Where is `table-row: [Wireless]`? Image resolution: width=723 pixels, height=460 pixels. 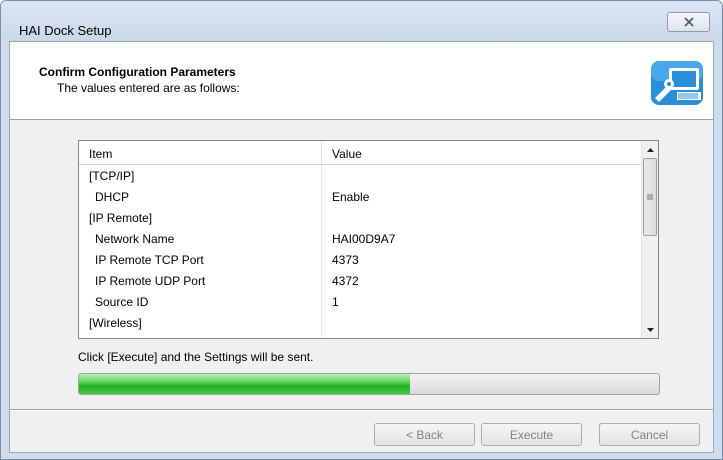 table-row: [Wireless] is located at coordinates (360, 322).